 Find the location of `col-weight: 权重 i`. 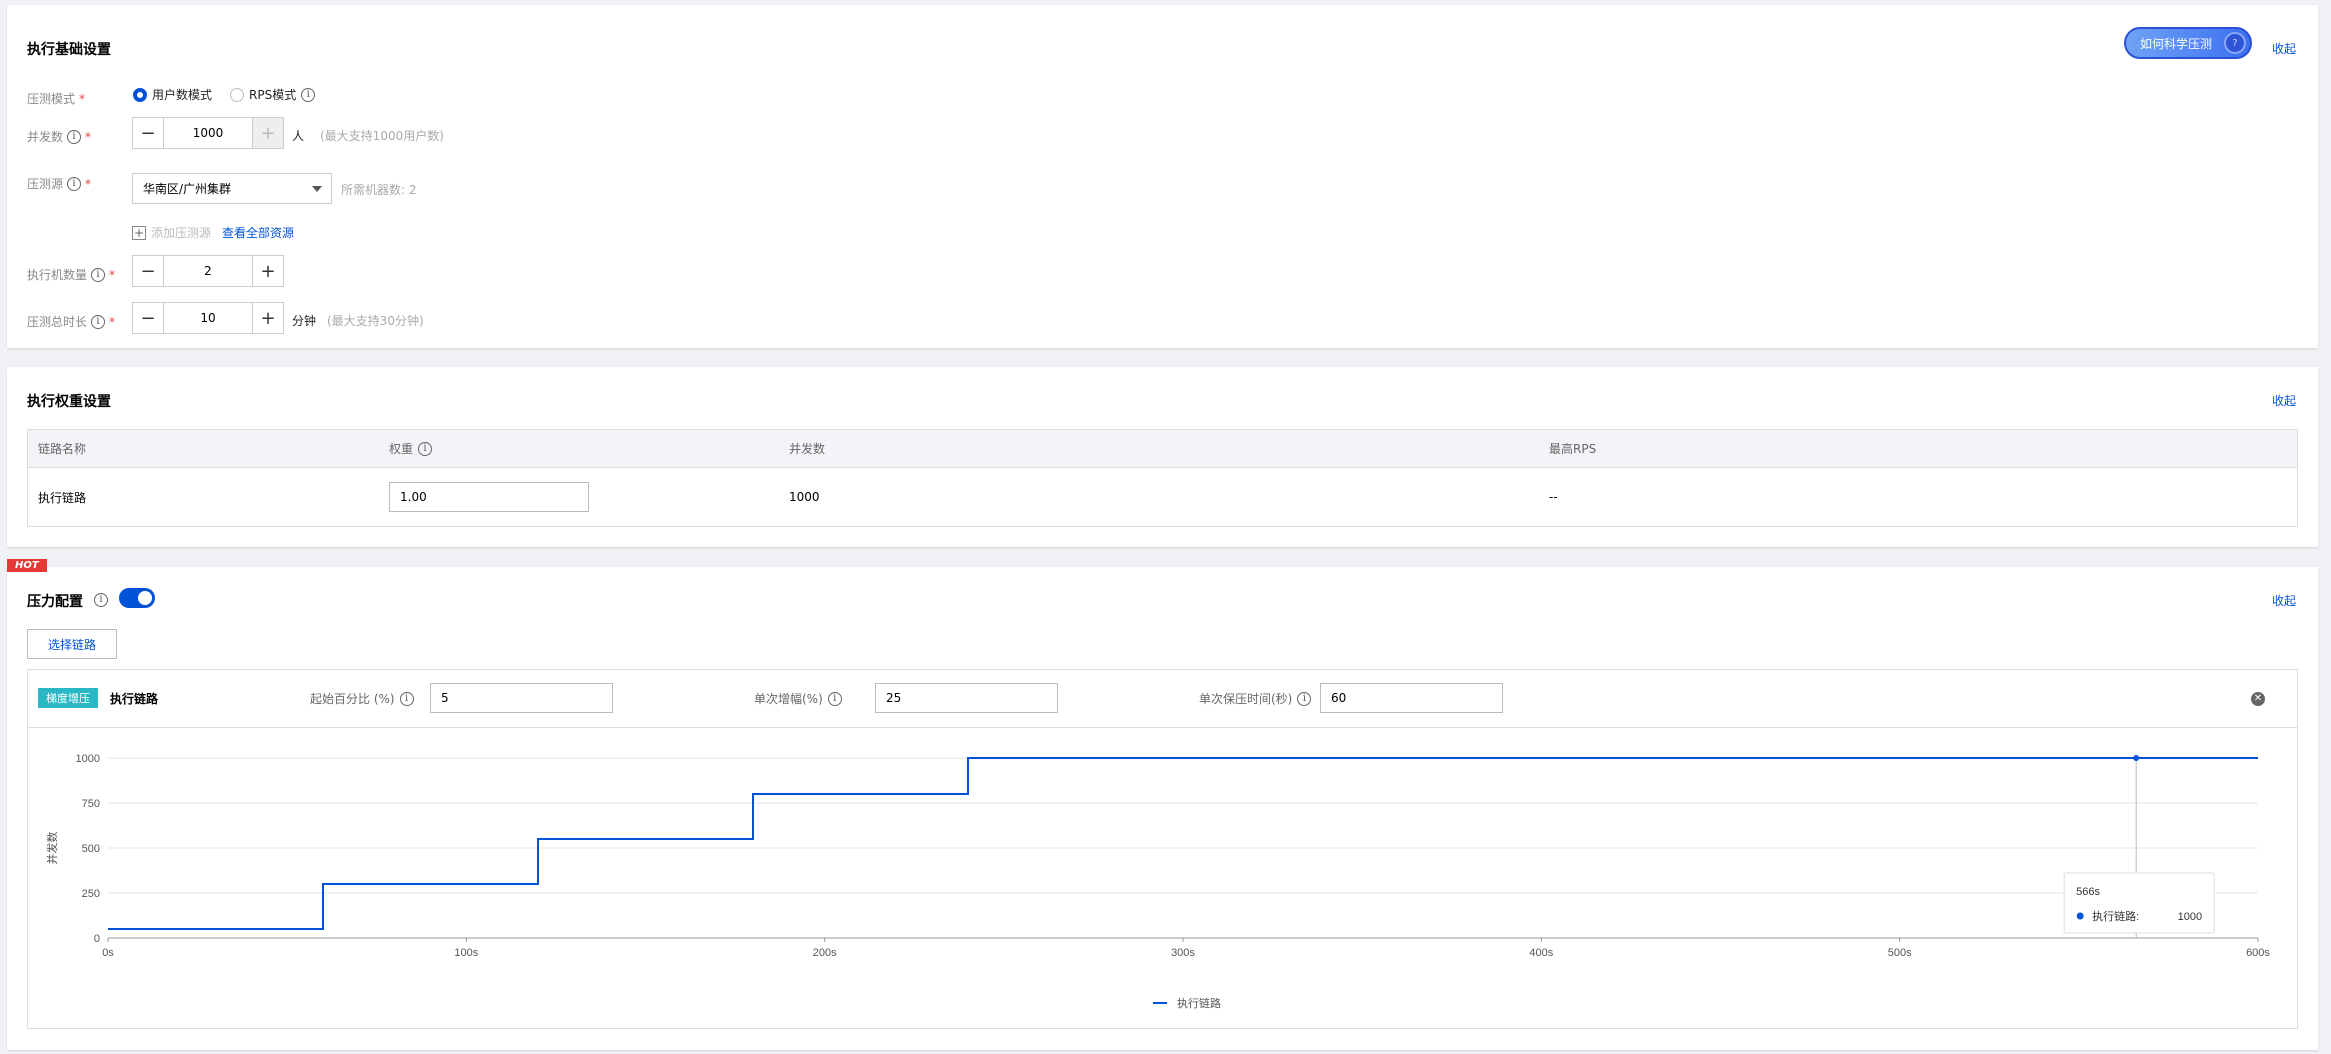

col-weight: 权重 i is located at coordinates (411, 448).